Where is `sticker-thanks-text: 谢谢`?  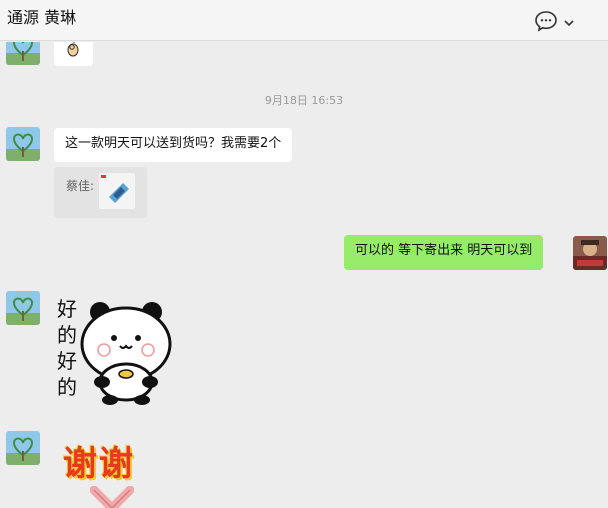 sticker-thanks-text: 谢谢 is located at coordinates (99, 464).